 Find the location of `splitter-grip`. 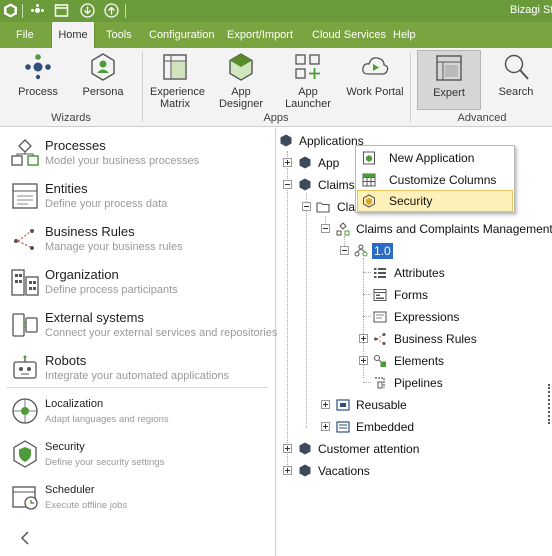

splitter-grip is located at coordinates (549, 404).